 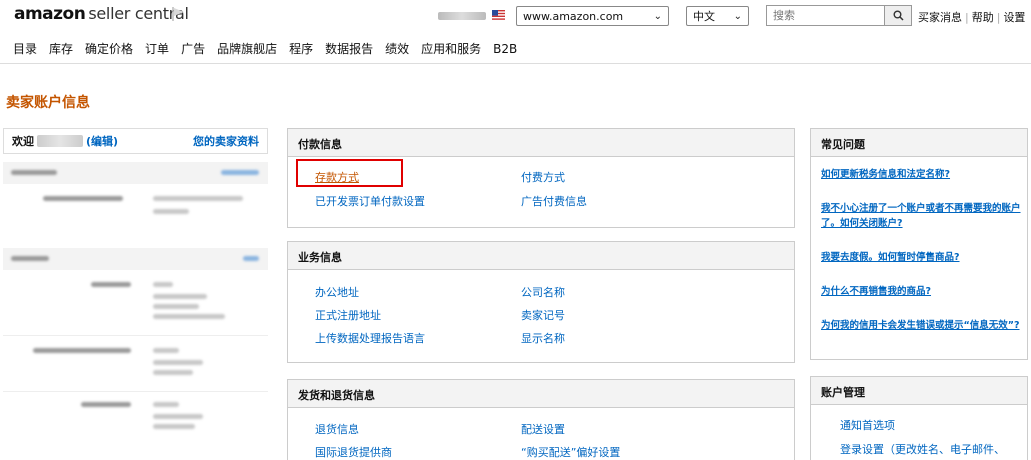 What do you see at coordinates (505, 49) in the screenshot?
I see `nav-b2b: B2B` at bounding box center [505, 49].